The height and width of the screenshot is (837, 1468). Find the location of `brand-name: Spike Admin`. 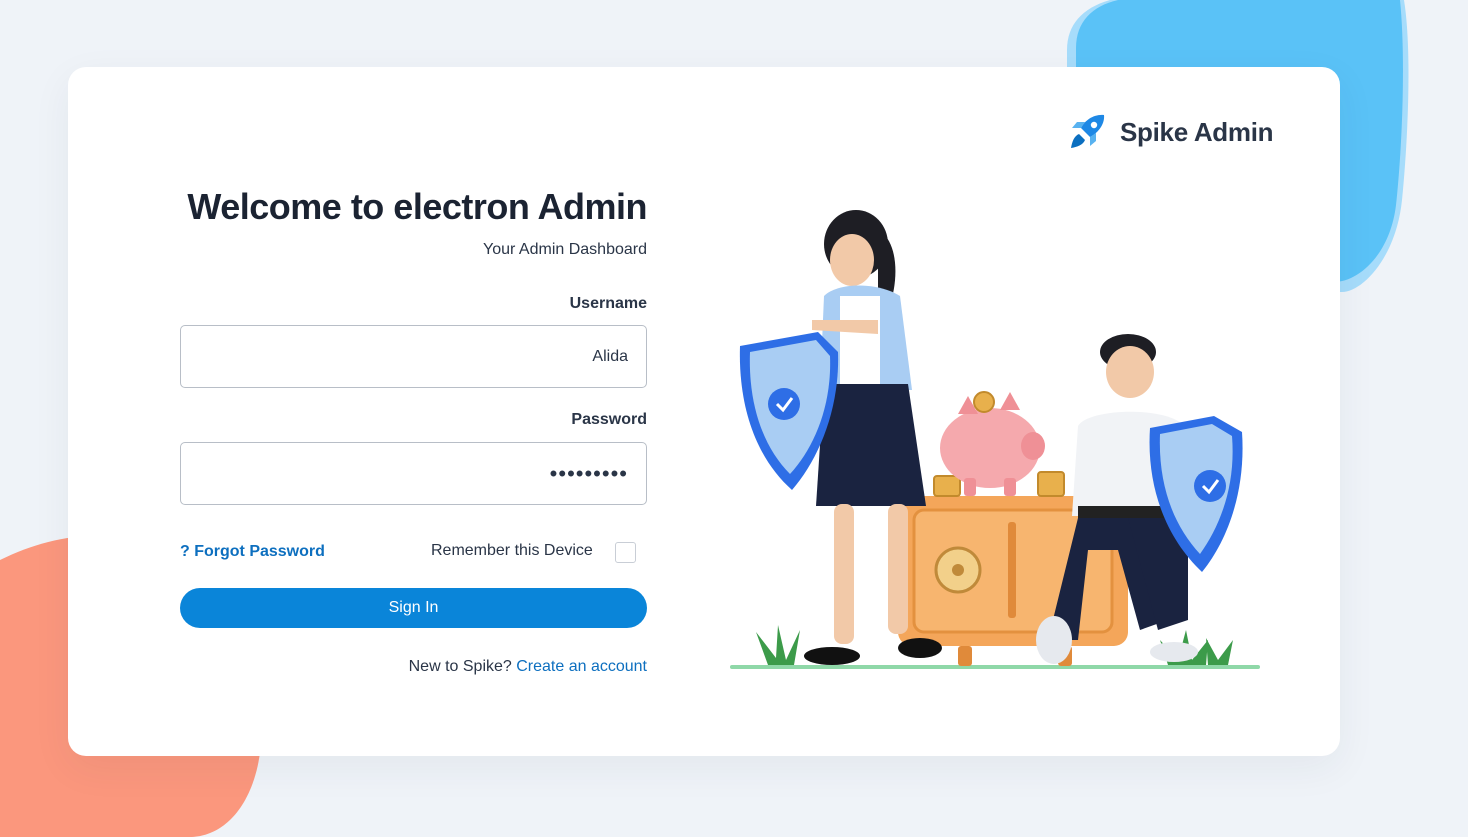

brand-name: Spike Admin is located at coordinates (1197, 131).